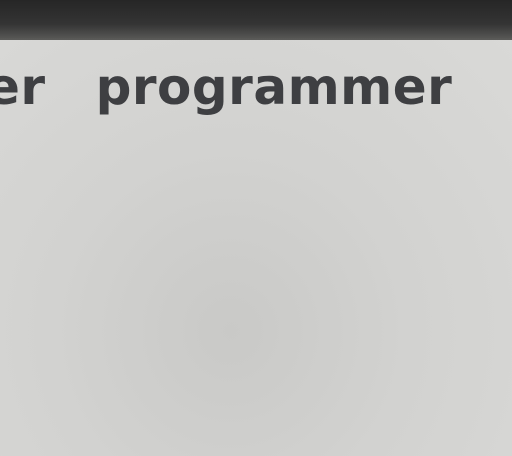  I want to click on heading-word-left: er, so click(23, 87).